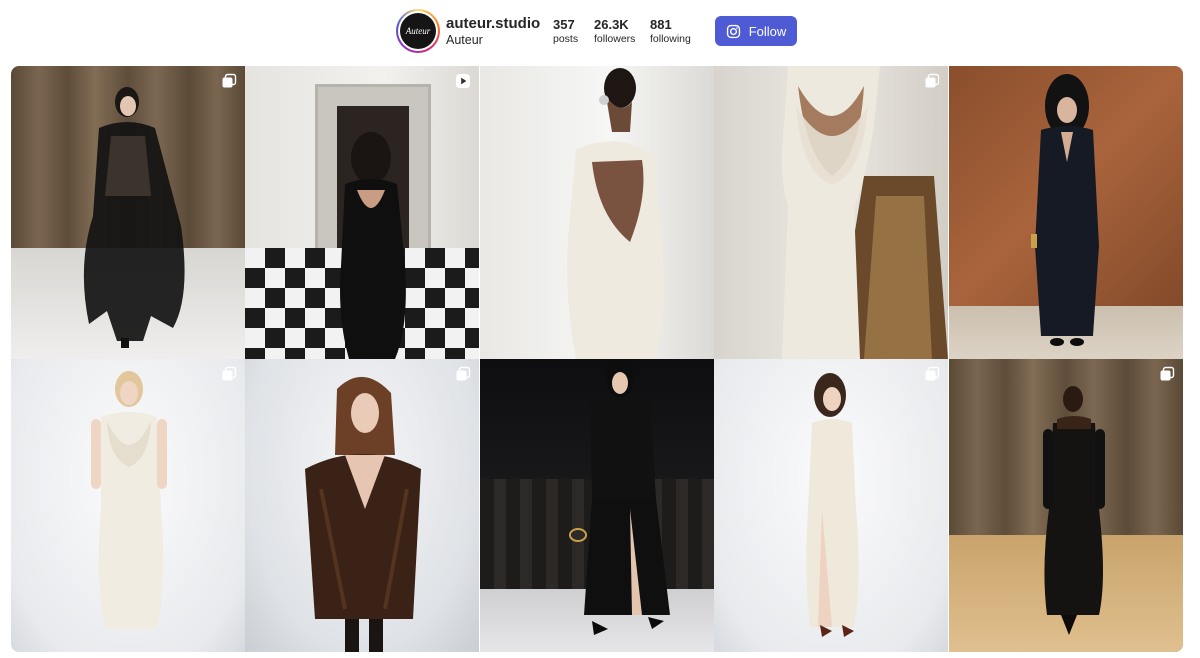 The height and width of the screenshot is (658, 1200). What do you see at coordinates (493, 23) in the screenshot?
I see `profile-username: auteur.studio` at bounding box center [493, 23].